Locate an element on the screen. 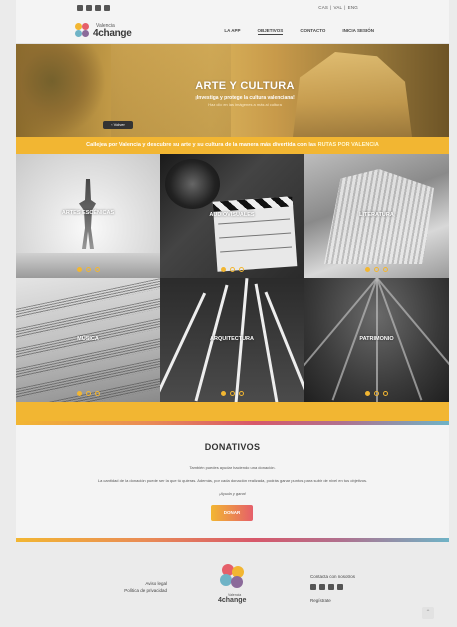 The image size is (457, 627). top-bar: CAS | VAL | ENG is located at coordinates (232, 9).